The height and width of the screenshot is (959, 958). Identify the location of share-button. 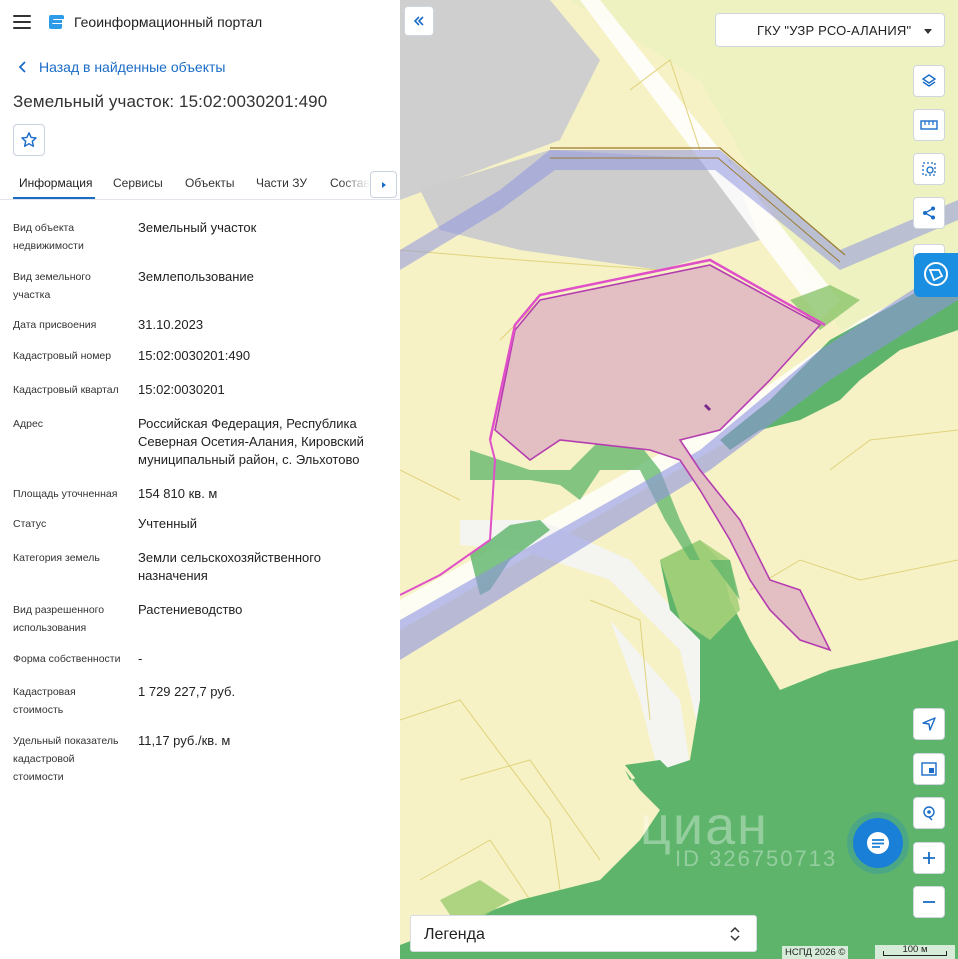
(929, 213).